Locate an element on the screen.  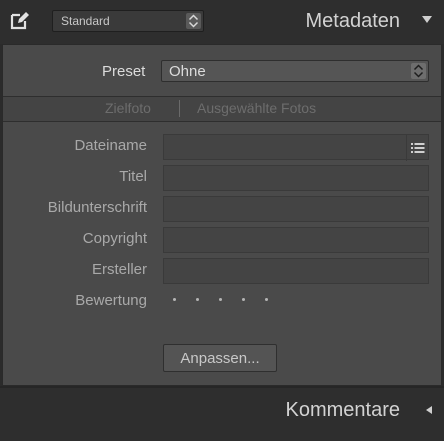
metadata-panel-header: Standard Metadaten is located at coordinates (222, 22).